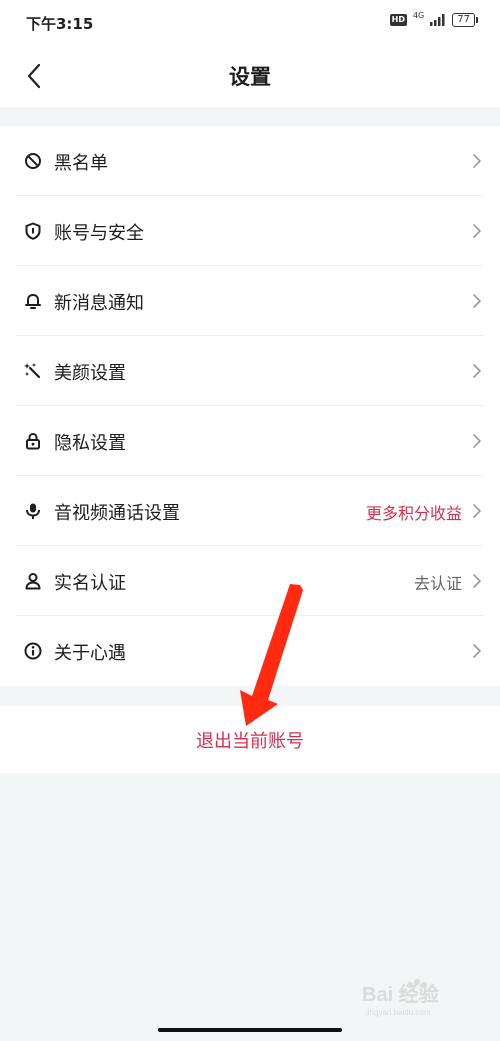  Describe the element at coordinates (250, 581) in the screenshot. I see `settings-item-real-name: 实名认证 去认证` at that location.